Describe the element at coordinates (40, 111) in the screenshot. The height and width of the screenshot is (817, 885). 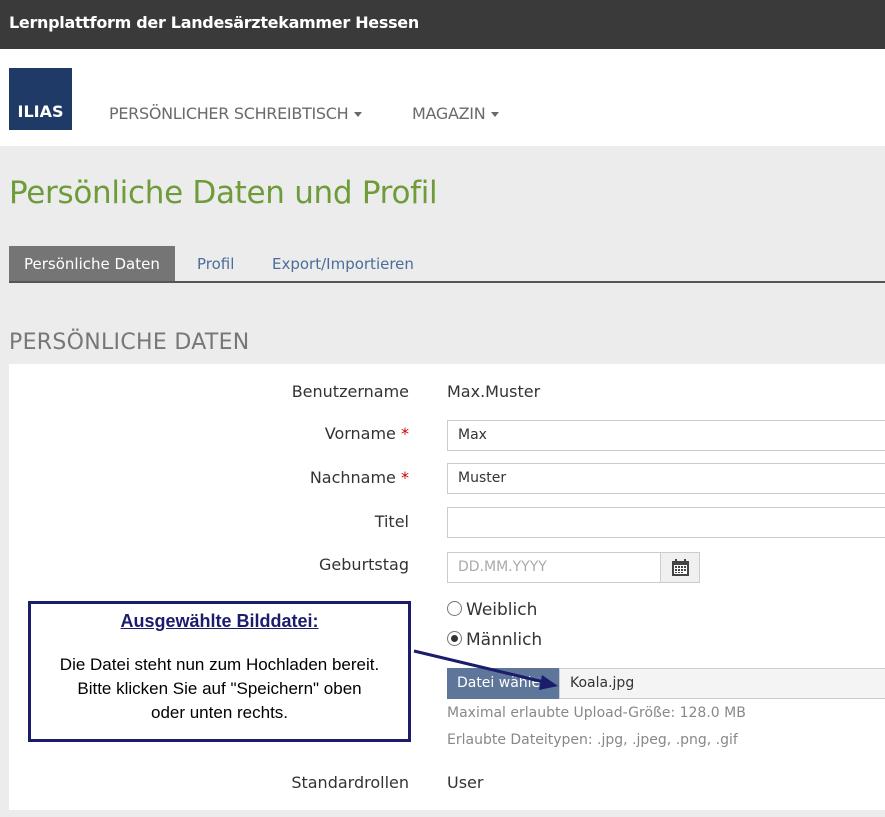
I see `logo-text: ILIAS` at that location.